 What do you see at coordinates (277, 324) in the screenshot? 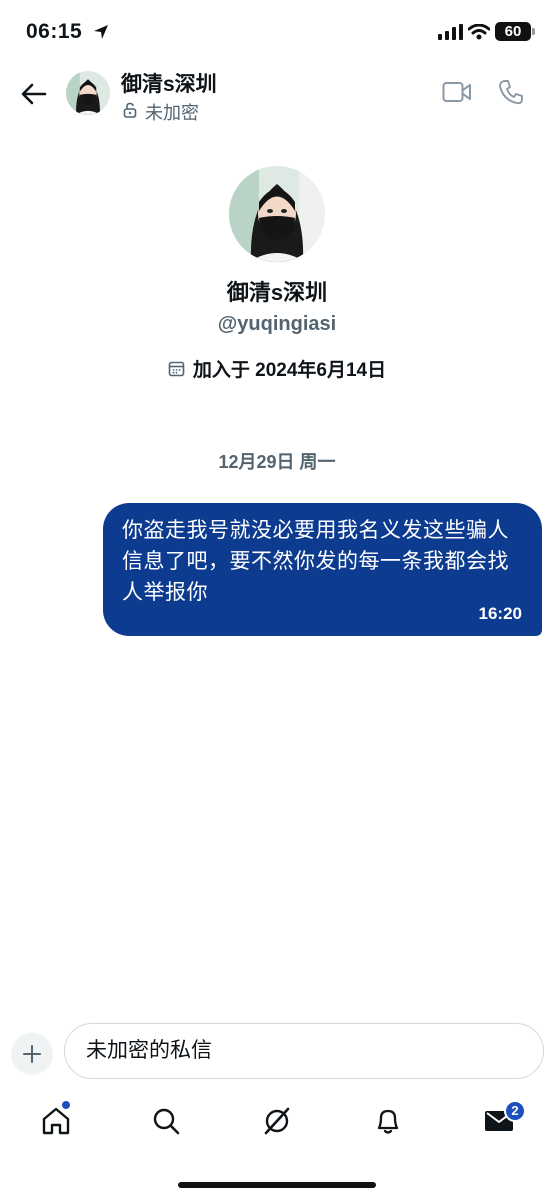
I see `profile-handle: @yuqingiasi` at bounding box center [277, 324].